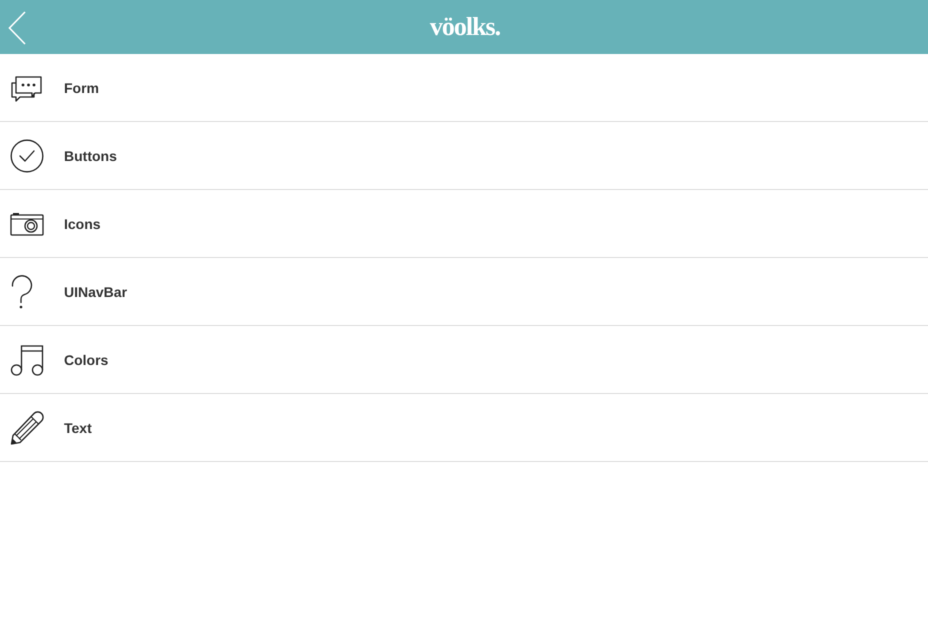 The width and height of the screenshot is (928, 640). What do you see at coordinates (22, 291) in the screenshot?
I see `question-mark-icon` at bounding box center [22, 291].